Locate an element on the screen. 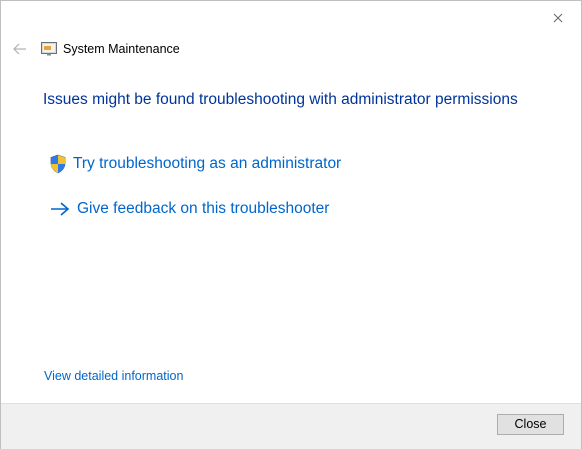 This screenshot has height=449, width=582. uac-shield-icon is located at coordinates (58, 164).